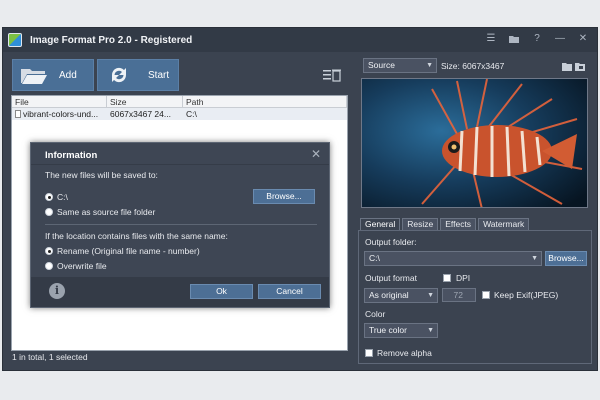 The height and width of the screenshot is (400, 600). Describe the element at coordinates (95, 75) in the screenshot. I see `toolbar: Add Start` at that location.